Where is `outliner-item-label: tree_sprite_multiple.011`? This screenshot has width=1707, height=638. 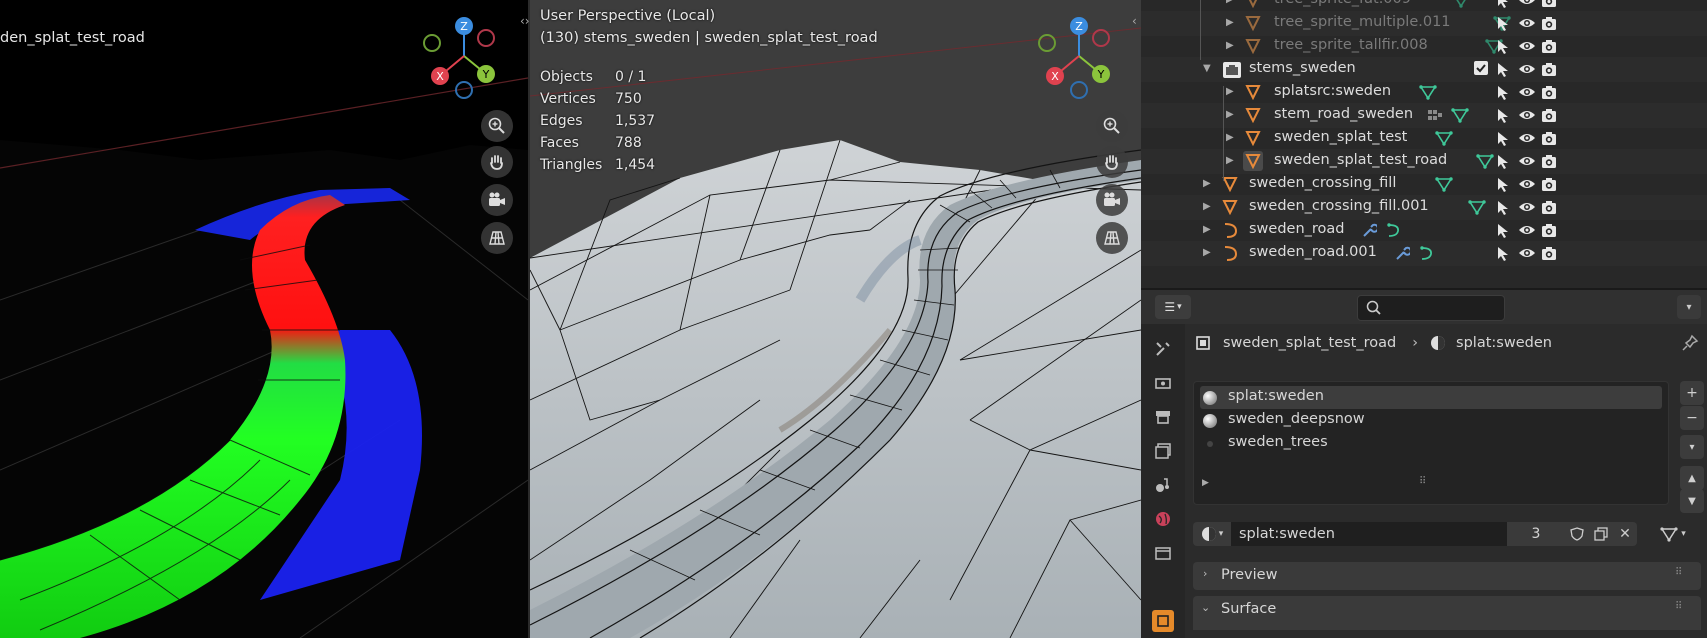
outliner-item-label: tree_sprite_multiple.011 is located at coordinates (1362, 22).